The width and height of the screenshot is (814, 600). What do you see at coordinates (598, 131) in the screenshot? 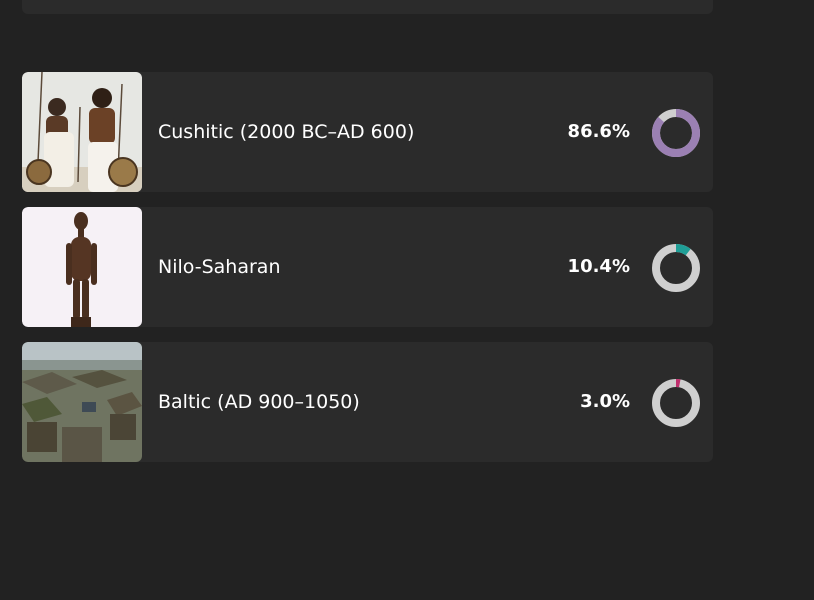
I see `result-percentage: 86.6%` at bounding box center [598, 131].